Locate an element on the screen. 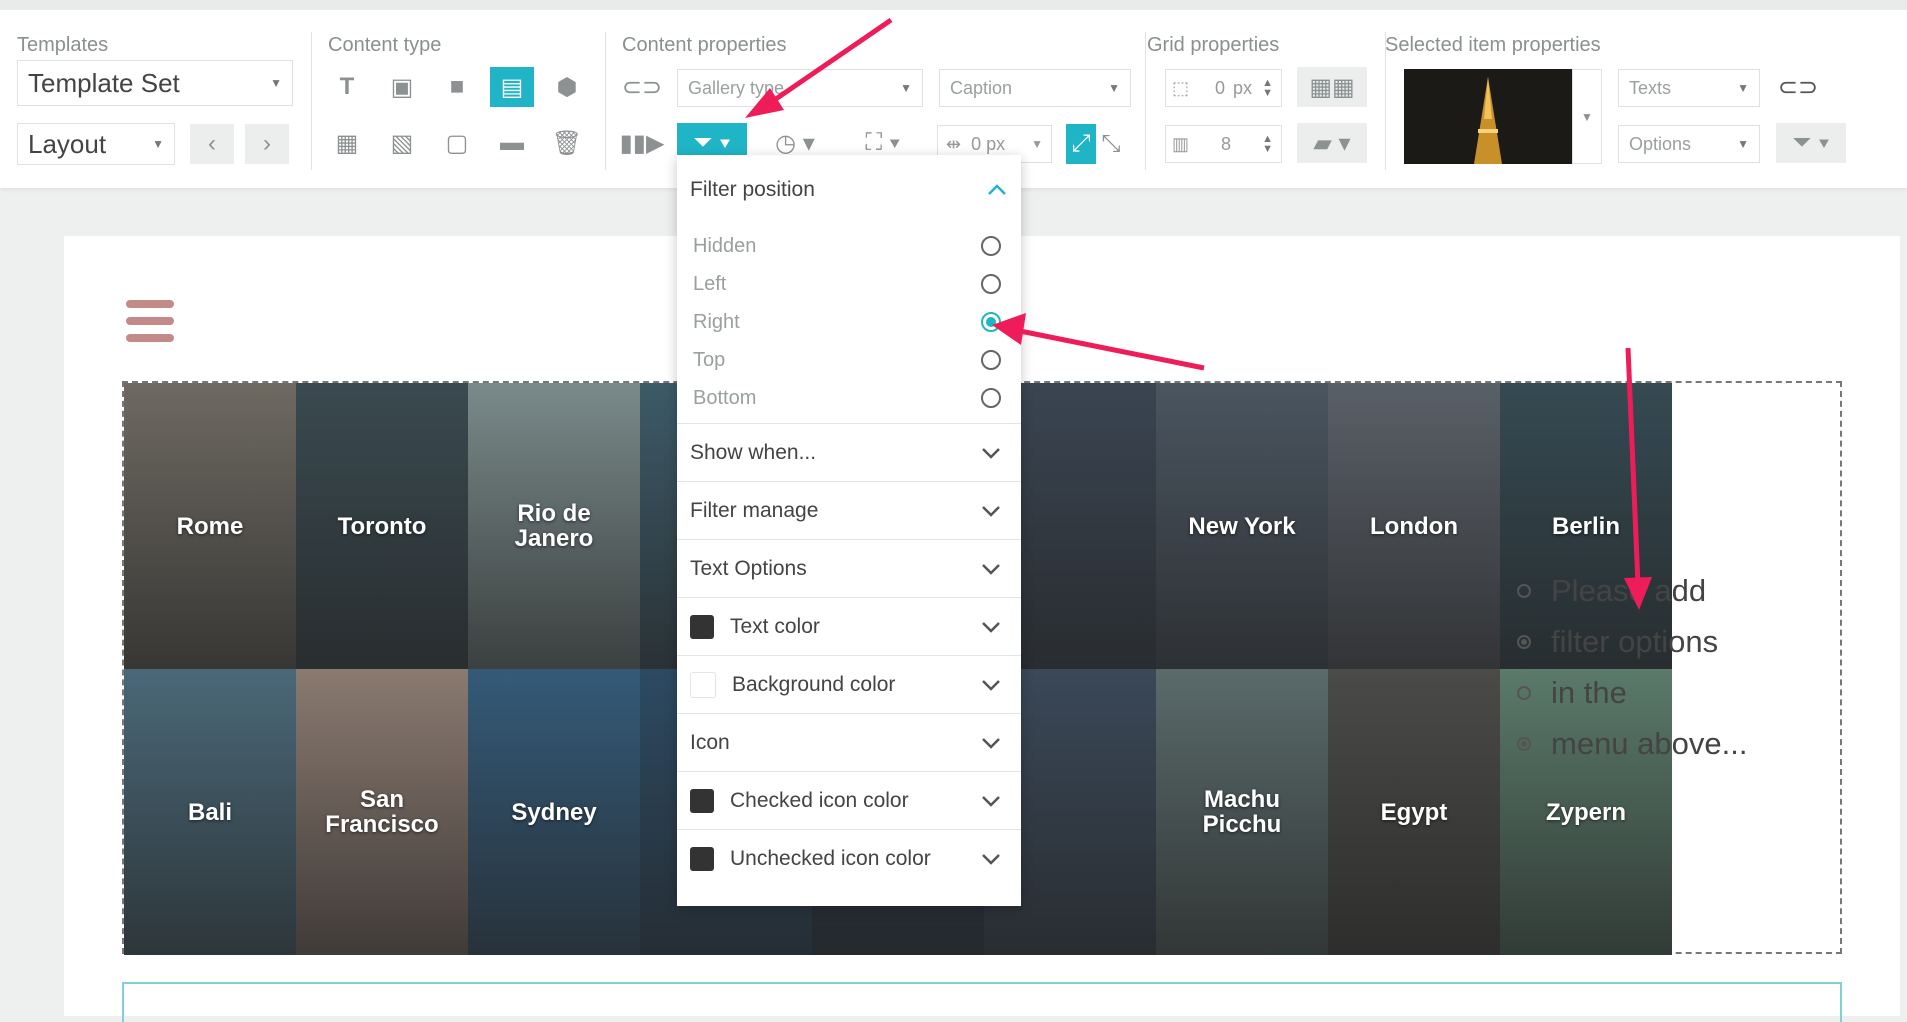  filter-hint-text: Please add is located at coordinates (1629, 590).